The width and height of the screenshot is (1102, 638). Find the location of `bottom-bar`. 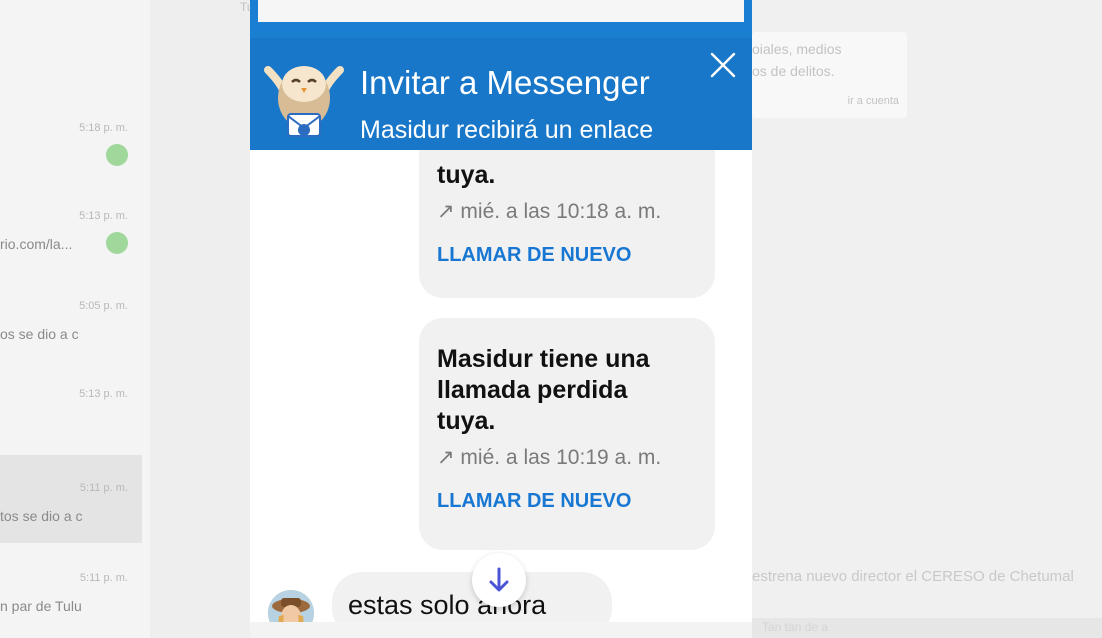

bottom-bar is located at coordinates (501, 630).